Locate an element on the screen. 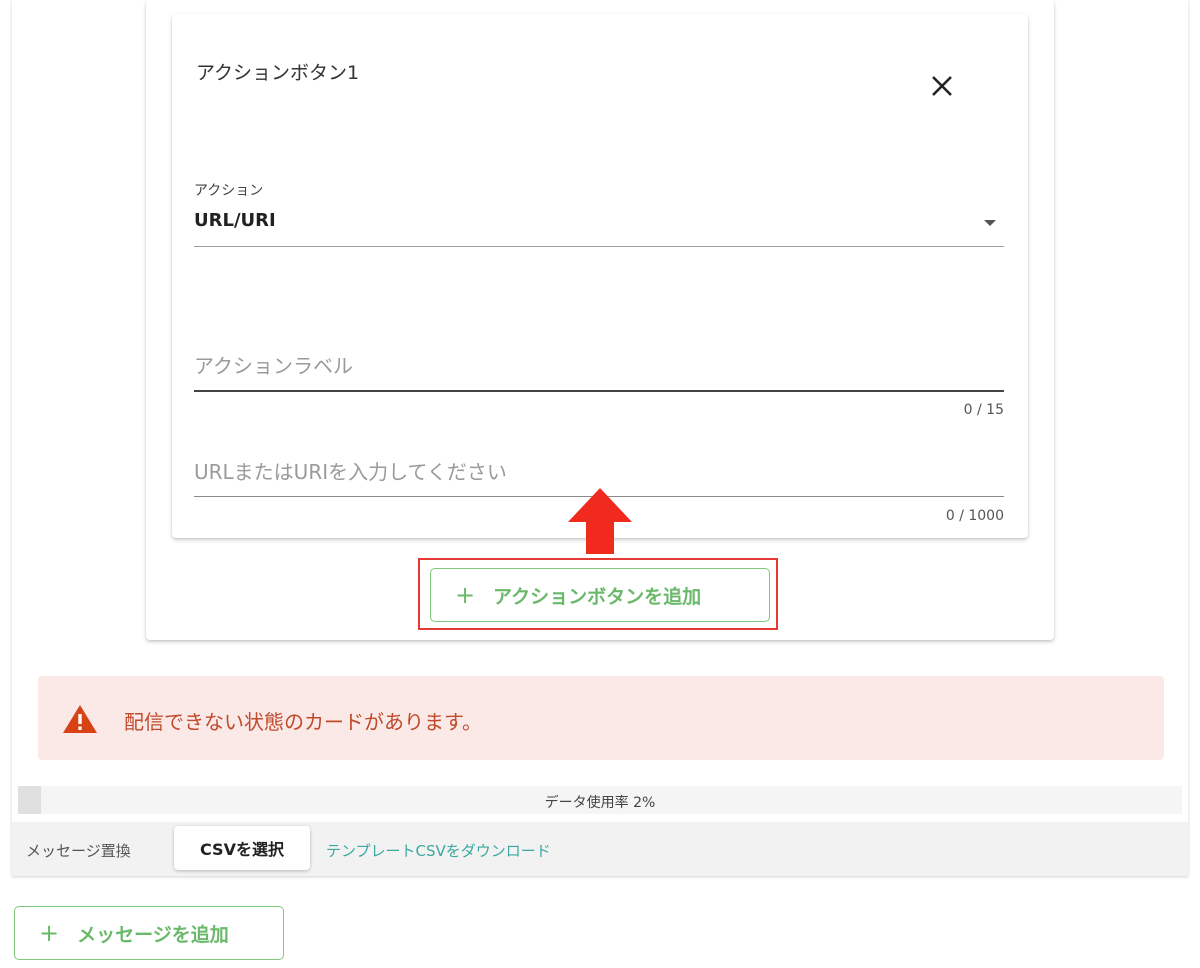  close-icon is located at coordinates (942, 86).